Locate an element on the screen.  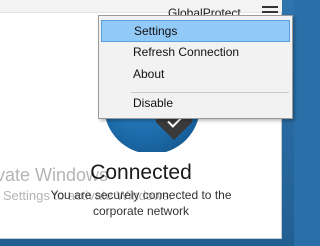
menu-item-settings: Settings is located at coordinates (195, 31).